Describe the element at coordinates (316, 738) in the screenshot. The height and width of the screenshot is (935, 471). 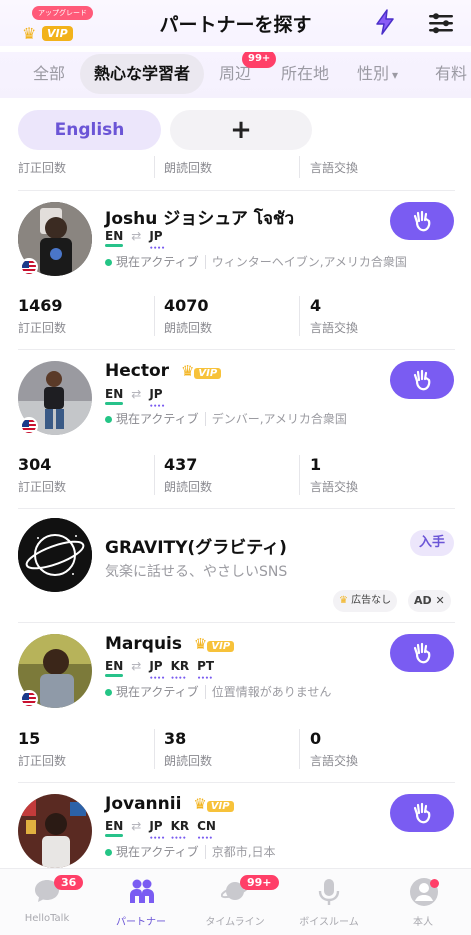
I see `exchanges-count: 0` at that location.